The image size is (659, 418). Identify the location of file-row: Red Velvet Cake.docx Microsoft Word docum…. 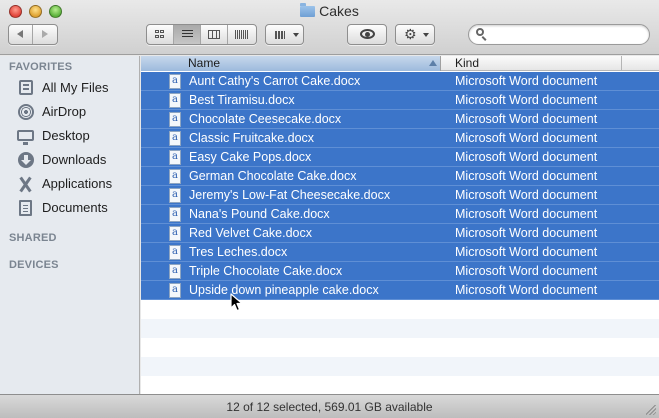
(400, 233).